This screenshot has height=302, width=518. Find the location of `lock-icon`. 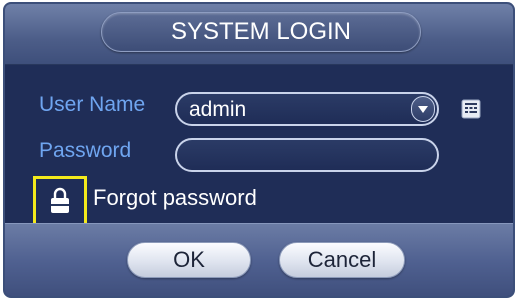

lock-icon is located at coordinates (60, 200).